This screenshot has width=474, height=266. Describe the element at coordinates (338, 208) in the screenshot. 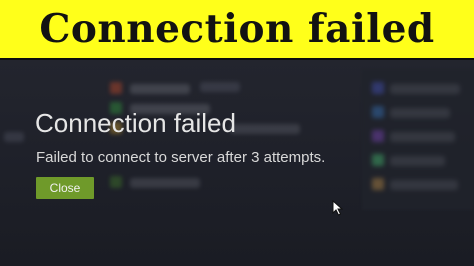

I see `mouse-pointer-icon` at that location.